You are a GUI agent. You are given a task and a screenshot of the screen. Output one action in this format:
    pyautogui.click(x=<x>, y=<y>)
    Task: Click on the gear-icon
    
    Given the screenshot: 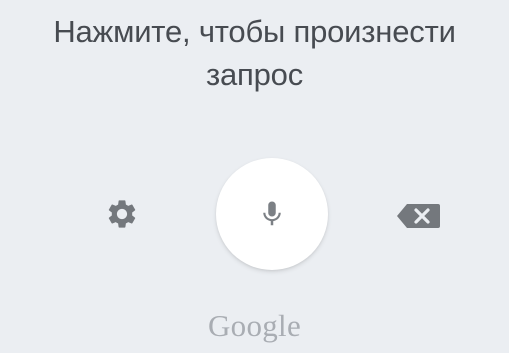 What is the action you would take?
    pyautogui.click(x=122, y=214)
    